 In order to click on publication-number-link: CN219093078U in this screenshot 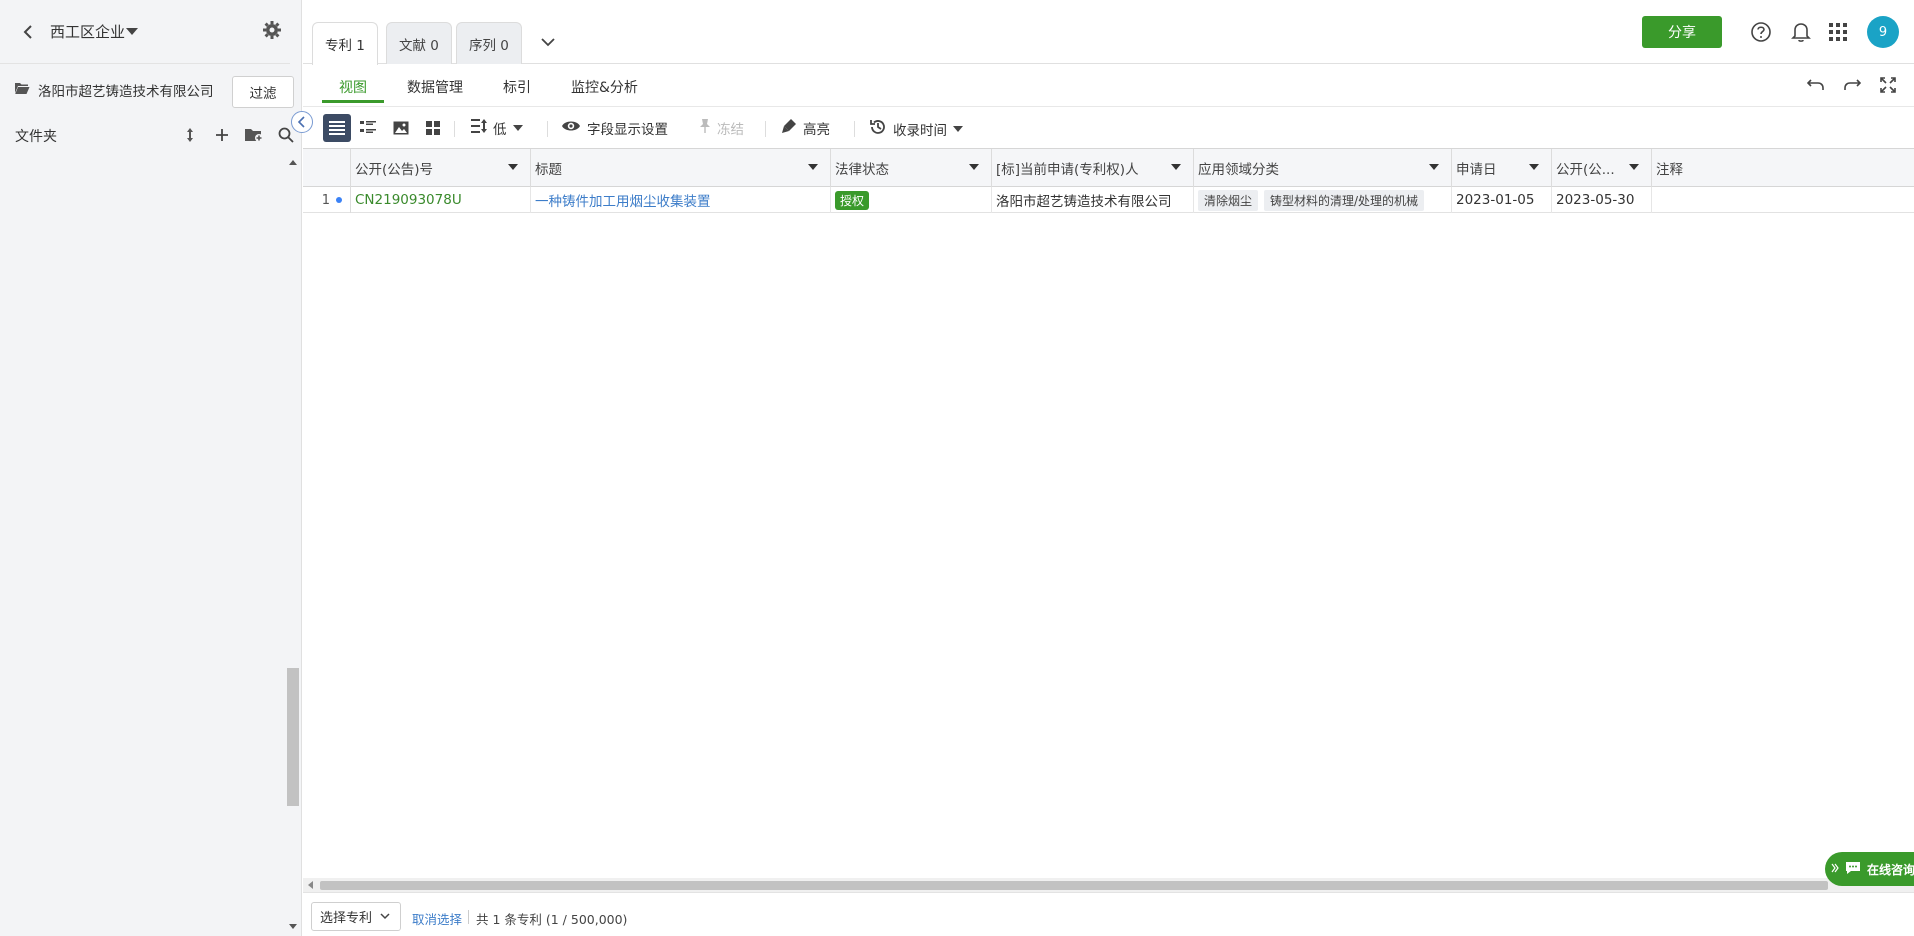, I will do `click(441, 200)`.